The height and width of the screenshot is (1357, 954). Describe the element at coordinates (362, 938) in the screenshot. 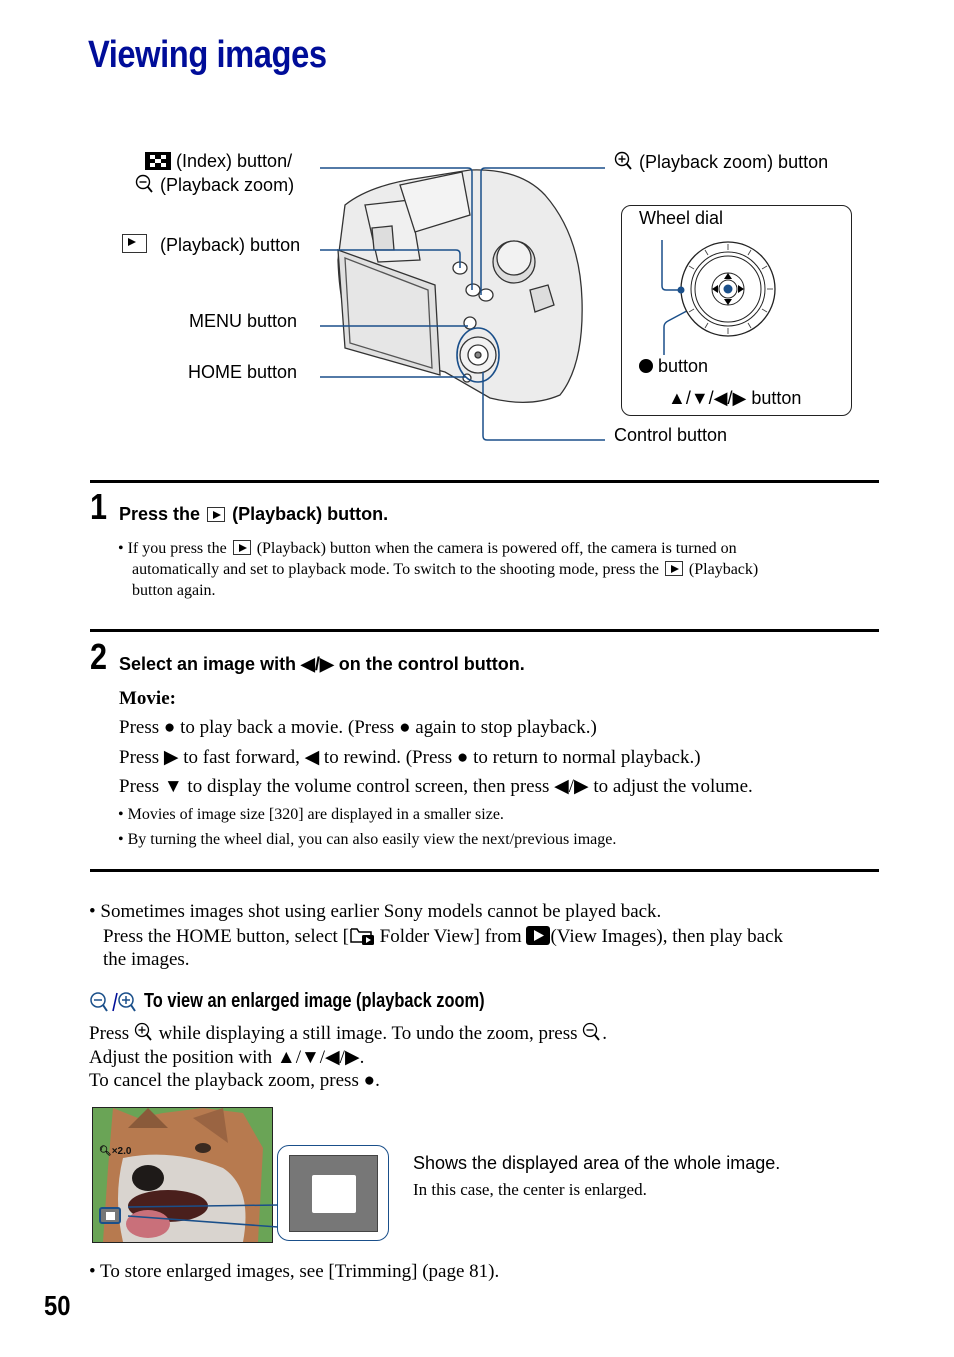

I see `folder-icon` at that location.